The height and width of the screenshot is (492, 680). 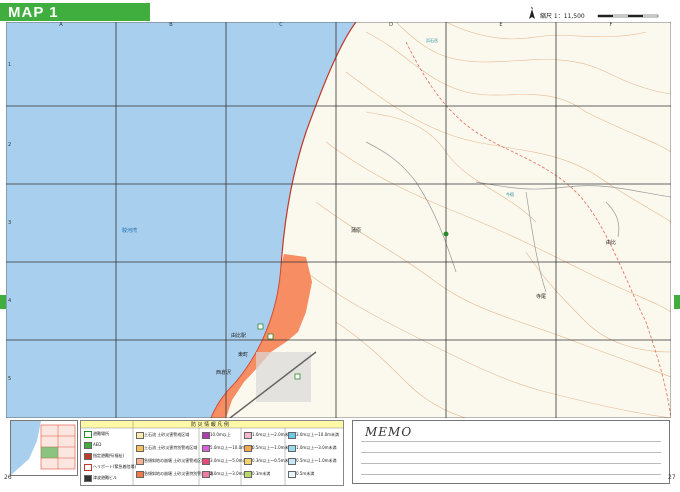 What do you see at coordinates (272, 447) in the screenshot?
I see `legend-col4-1: 0.5m以上～1.0m未満` at bounding box center [272, 447].